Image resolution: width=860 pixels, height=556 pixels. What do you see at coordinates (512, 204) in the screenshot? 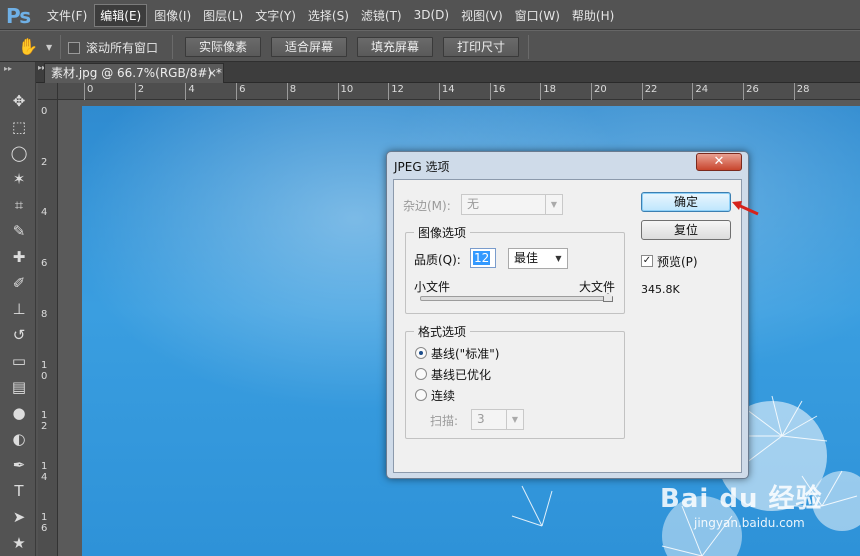
I see `matte-select: 无 ▼` at bounding box center [512, 204].